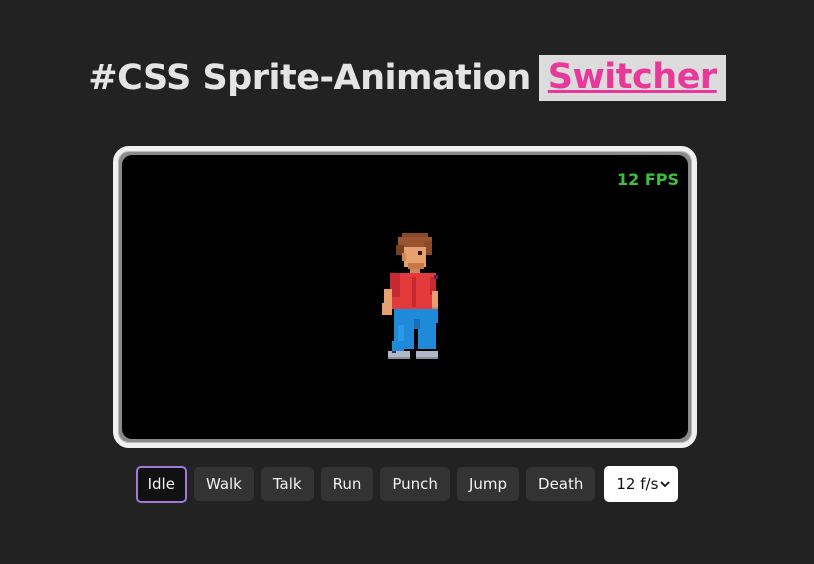 The height and width of the screenshot is (564, 814). Describe the element at coordinates (309, 78) in the screenshot. I see `page-title: #CSS Sprite-Animation` at that location.